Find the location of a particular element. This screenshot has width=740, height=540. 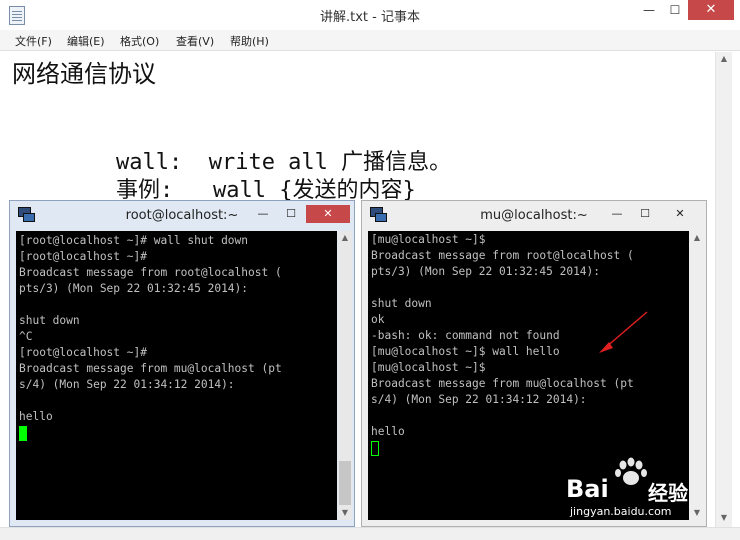

menu-view: 查看(V) is located at coordinates (195, 41).